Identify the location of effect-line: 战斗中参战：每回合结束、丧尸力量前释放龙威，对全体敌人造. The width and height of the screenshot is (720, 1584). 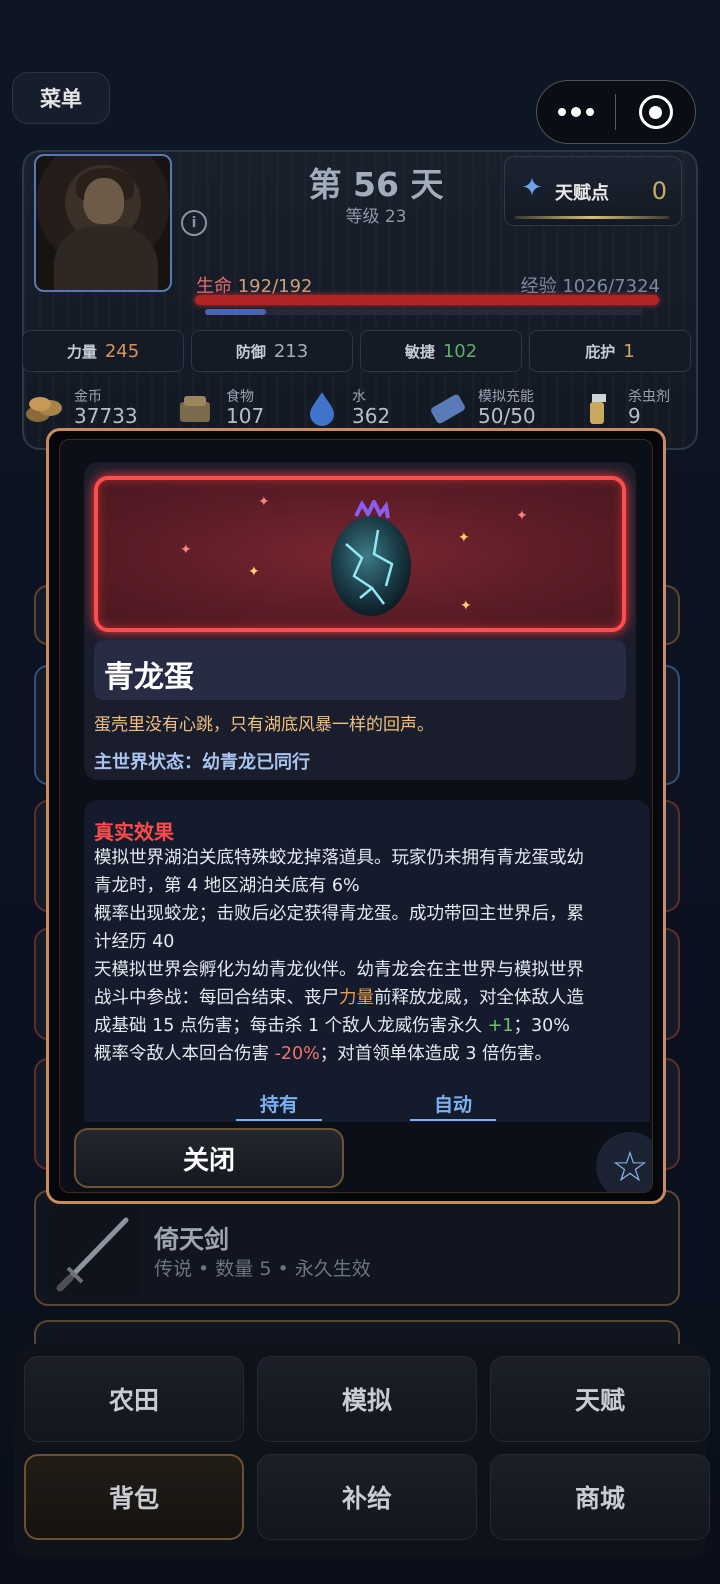
(368, 998).